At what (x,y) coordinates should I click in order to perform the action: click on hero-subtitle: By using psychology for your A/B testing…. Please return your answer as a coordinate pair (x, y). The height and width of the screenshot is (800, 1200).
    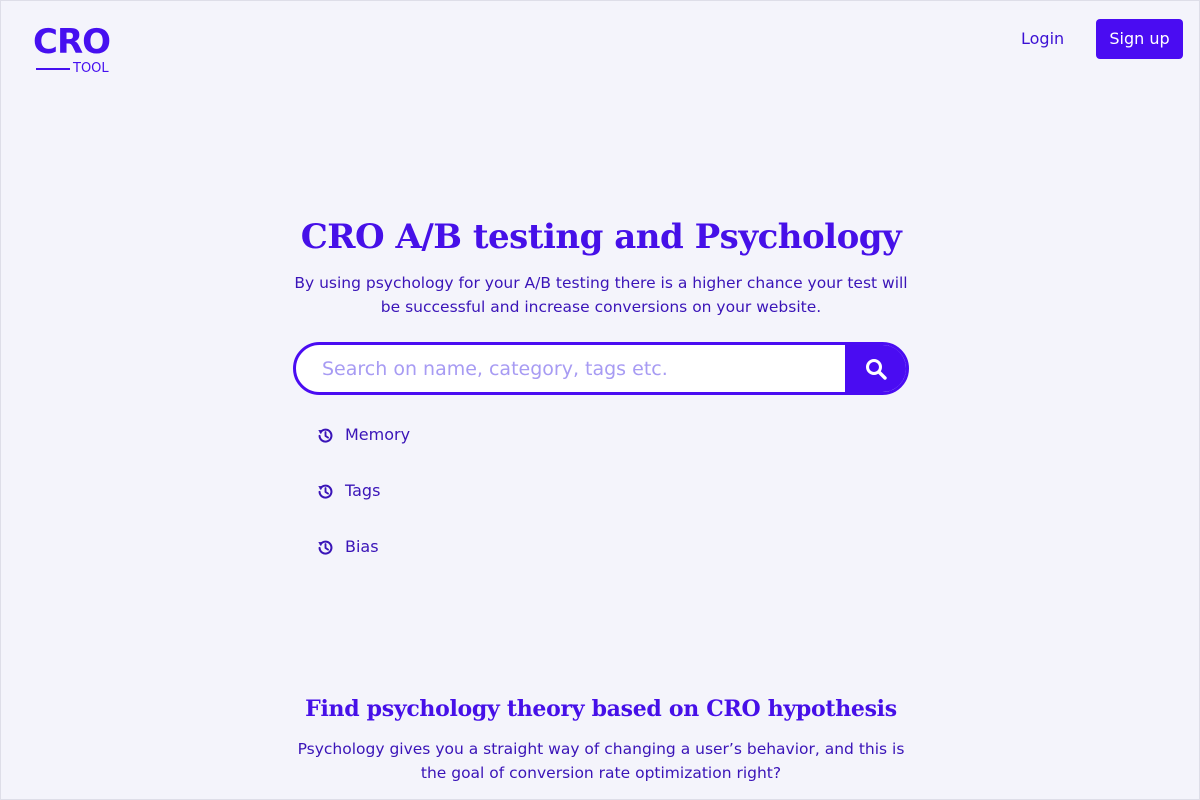
    Looking at the image, I should click on (601, 295).